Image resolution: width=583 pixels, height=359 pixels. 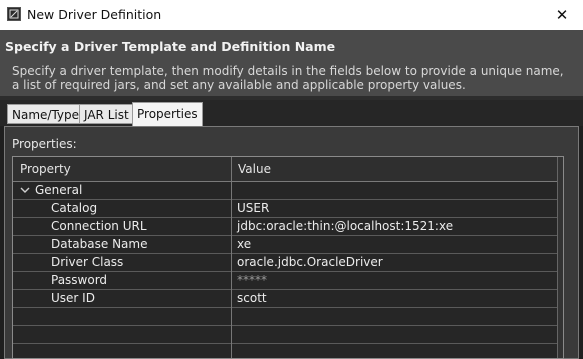 What do you see at coordinates (87, 262) in the screenshot?
I see `property-name: Driver Class` at bounding box center [87, 262].